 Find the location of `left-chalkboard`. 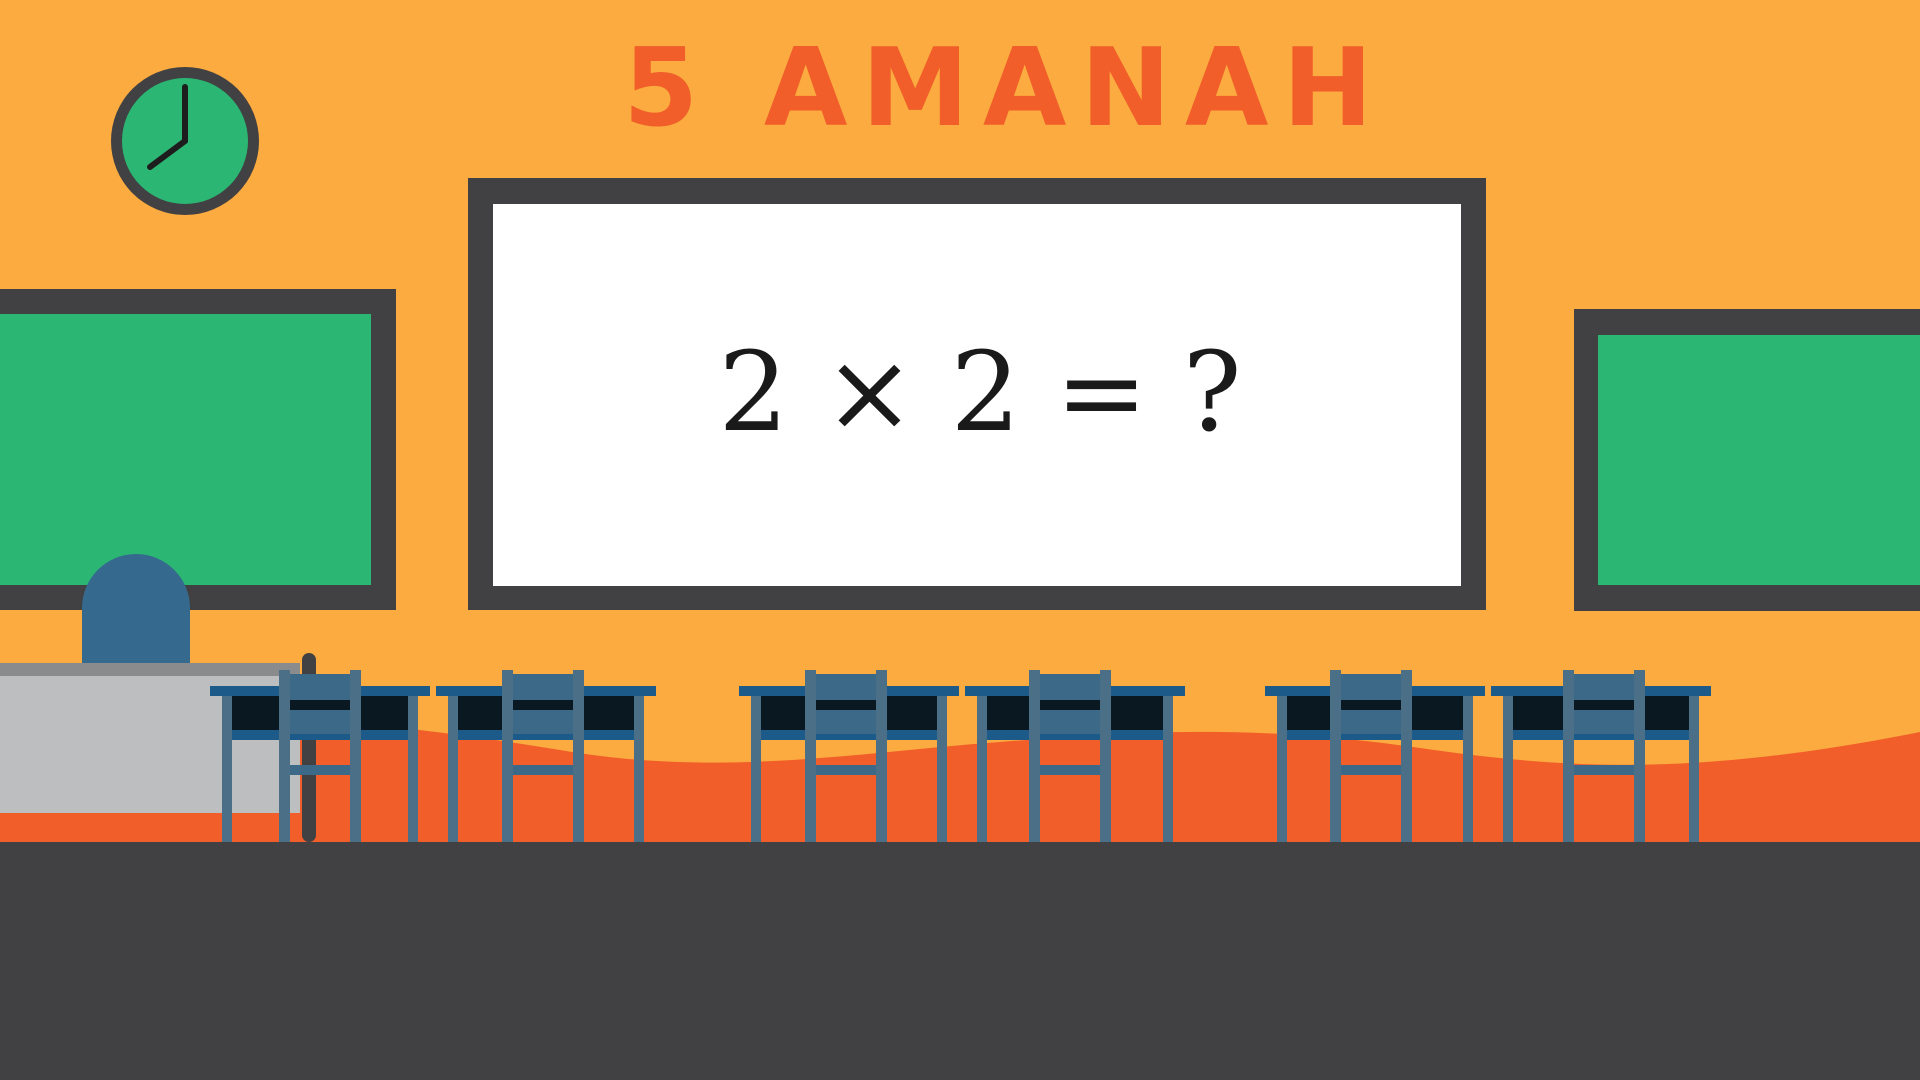

left-chalkboard is located at coordinates (198, 449).